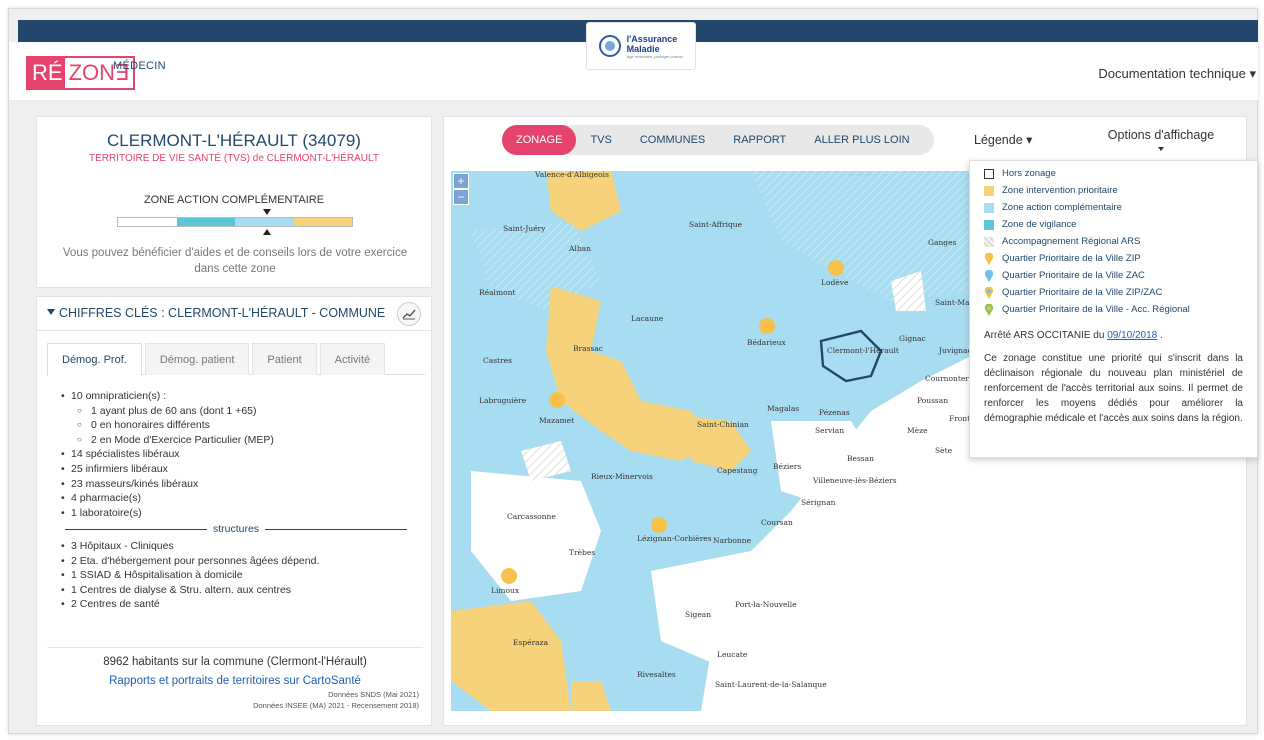  What do you see at coordinates (588, 348) in the screenshot?
I see `place-label: Brassac` at bounding box center [588, 348].